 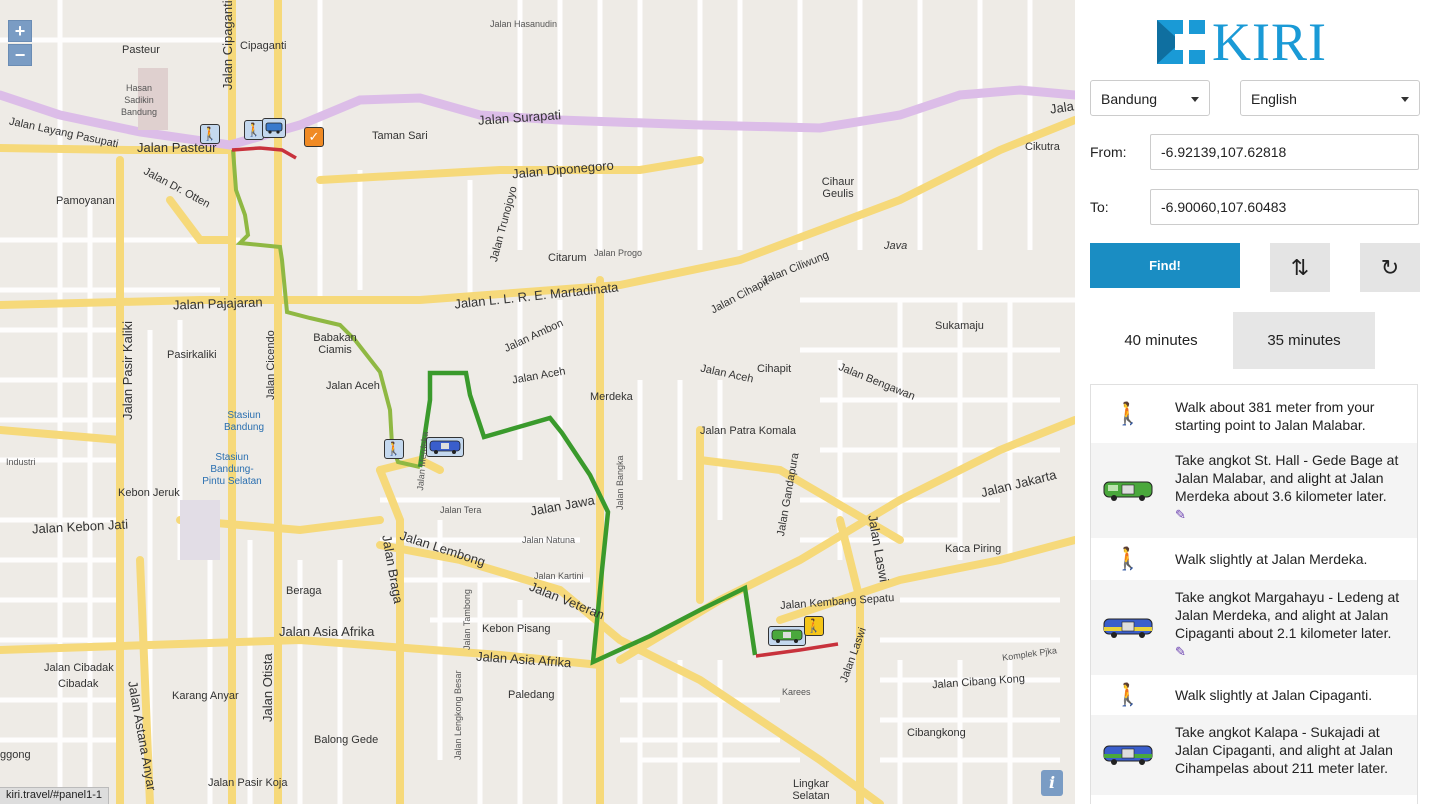 I want to click on street-label: Jalan Cicendo, so click(x=271, y=365).